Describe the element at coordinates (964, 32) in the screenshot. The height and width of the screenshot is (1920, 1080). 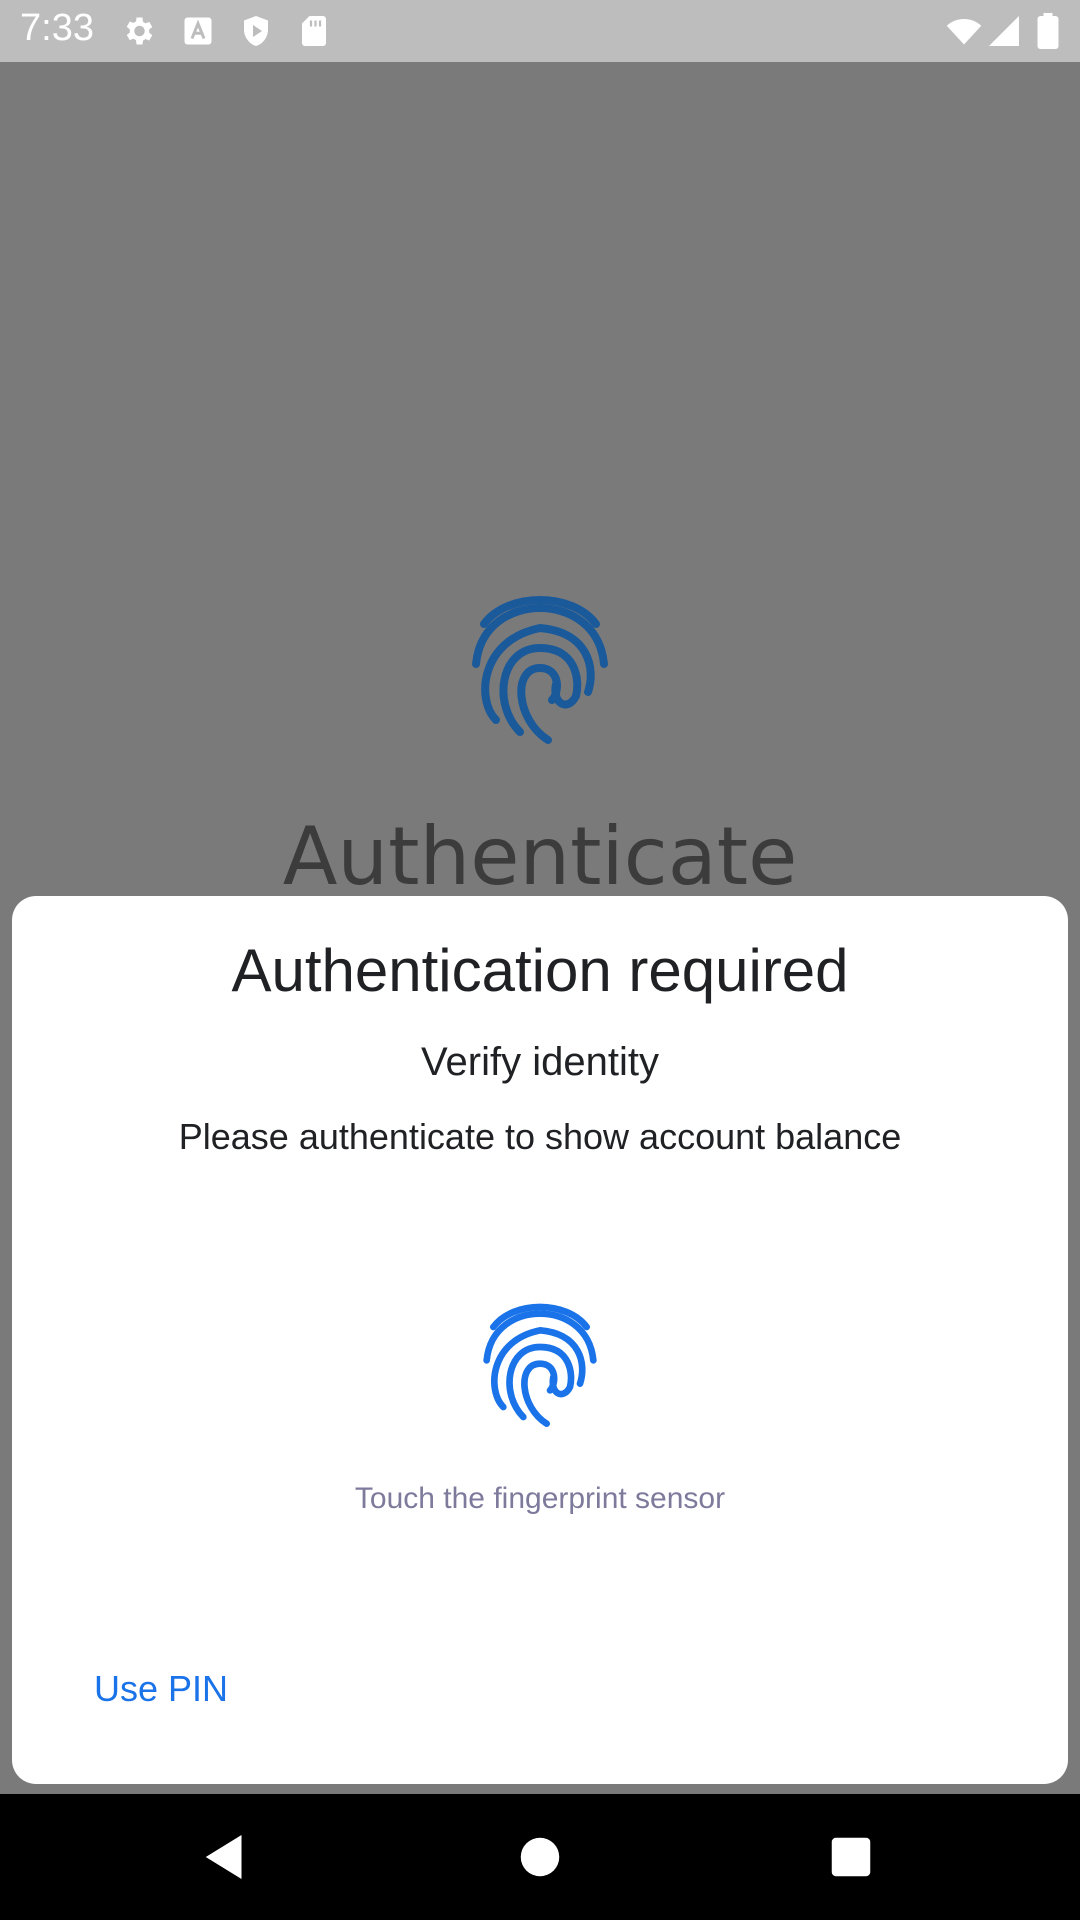
I see `wifi-icon` at that location.